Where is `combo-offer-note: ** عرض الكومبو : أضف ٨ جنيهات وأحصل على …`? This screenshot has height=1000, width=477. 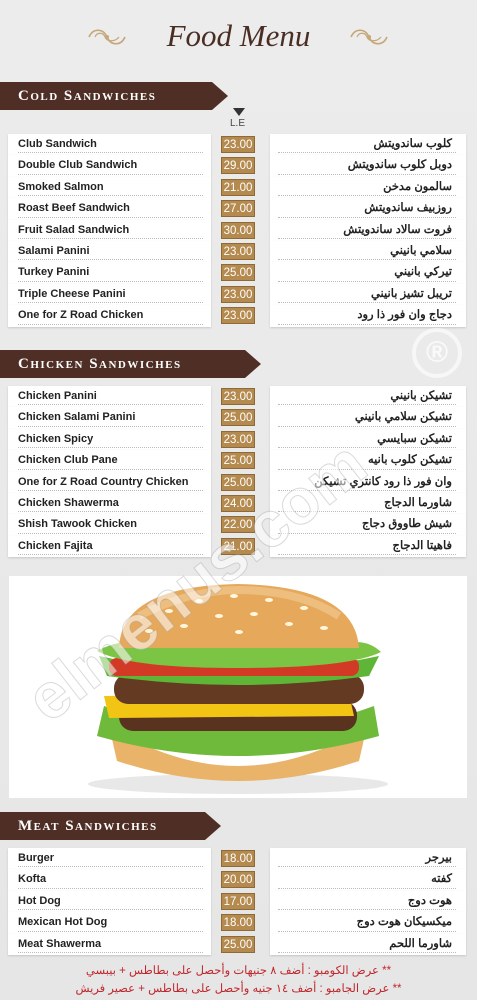 combo-offer-note: ** عرض الكومبو : أضف ٨ جنيهات وأحصل على … is located at coordinates (238, 971).